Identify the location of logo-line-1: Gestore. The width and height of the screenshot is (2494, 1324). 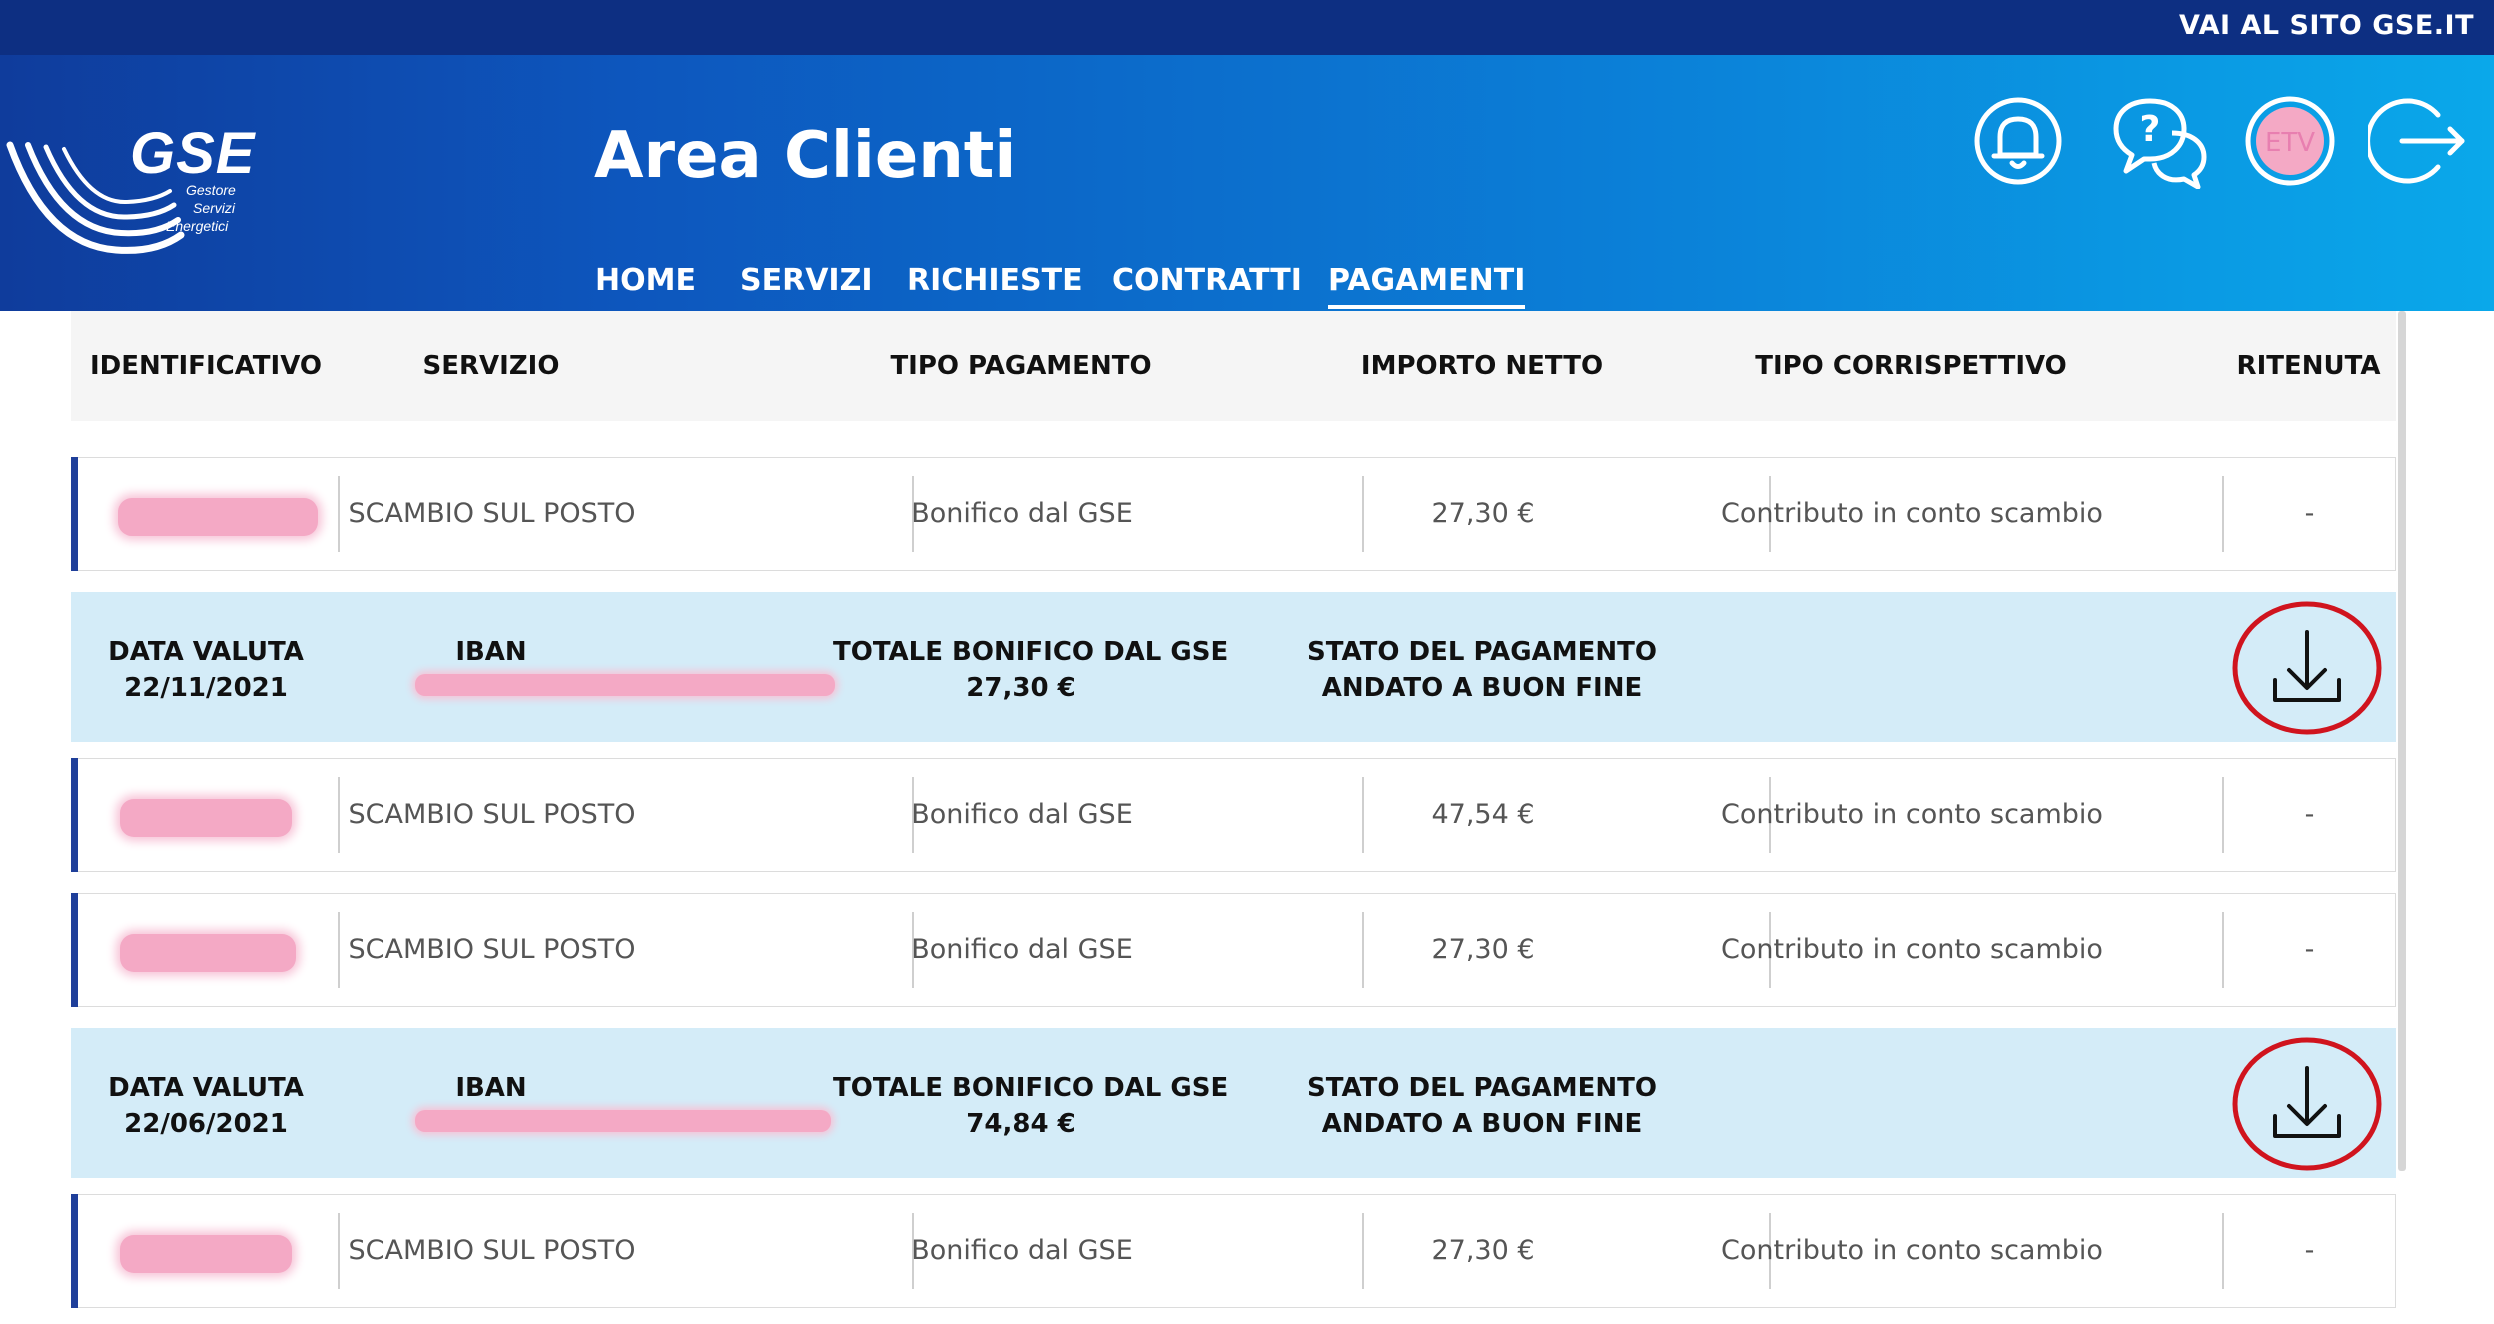
(211, 190).